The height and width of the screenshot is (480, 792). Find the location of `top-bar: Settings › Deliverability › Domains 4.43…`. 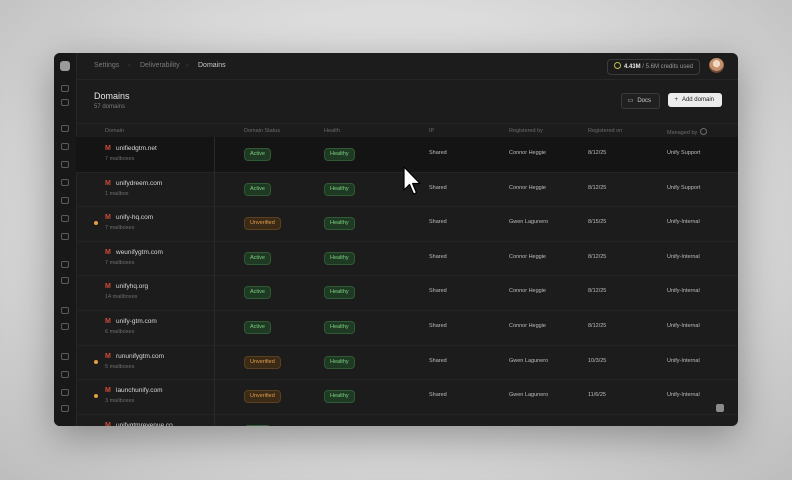

top-bar: Settings › Deliverability › Domains 4.43… is located at coordinates (407, 66).